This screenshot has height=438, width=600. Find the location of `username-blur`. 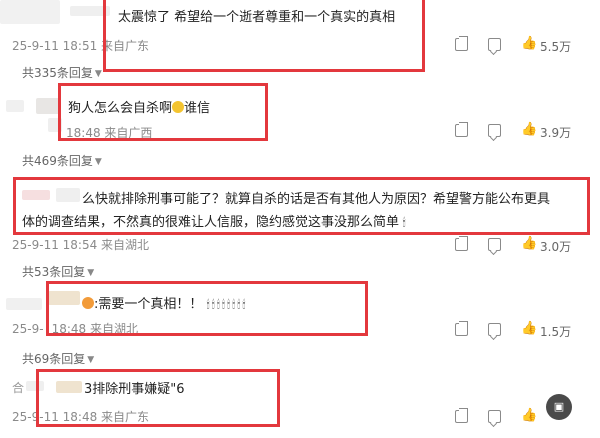

username-blur is located at coordinates (48, 106).